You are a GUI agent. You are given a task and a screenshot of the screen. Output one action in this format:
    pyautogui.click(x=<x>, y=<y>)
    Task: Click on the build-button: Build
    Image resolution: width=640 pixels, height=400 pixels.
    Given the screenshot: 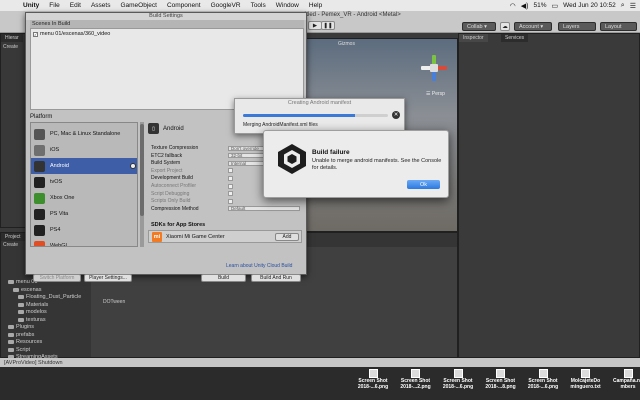 What is the action you would take?
    pyautogui.click(x=223, y=278)
    